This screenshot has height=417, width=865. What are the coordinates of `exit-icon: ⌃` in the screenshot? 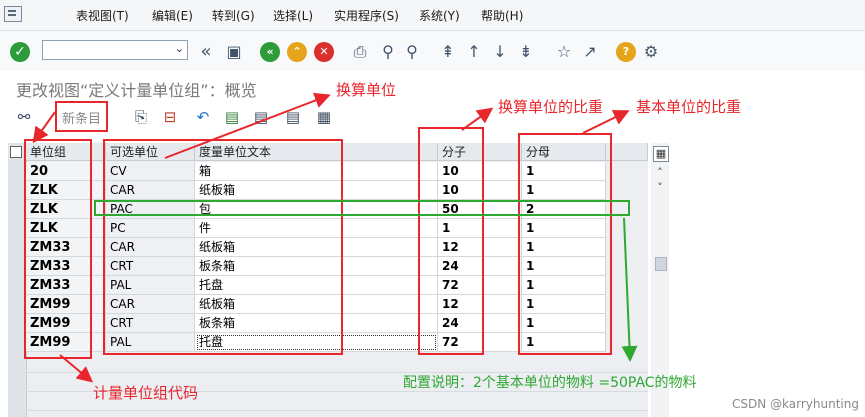 It's located at (297, 52).